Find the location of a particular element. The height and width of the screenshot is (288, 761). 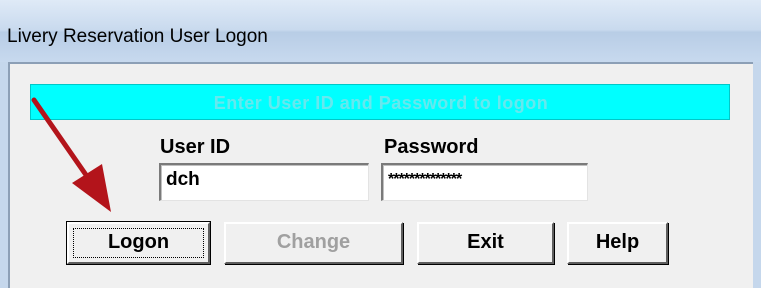

help-button-label: Help is located at coordinates (617, 242).